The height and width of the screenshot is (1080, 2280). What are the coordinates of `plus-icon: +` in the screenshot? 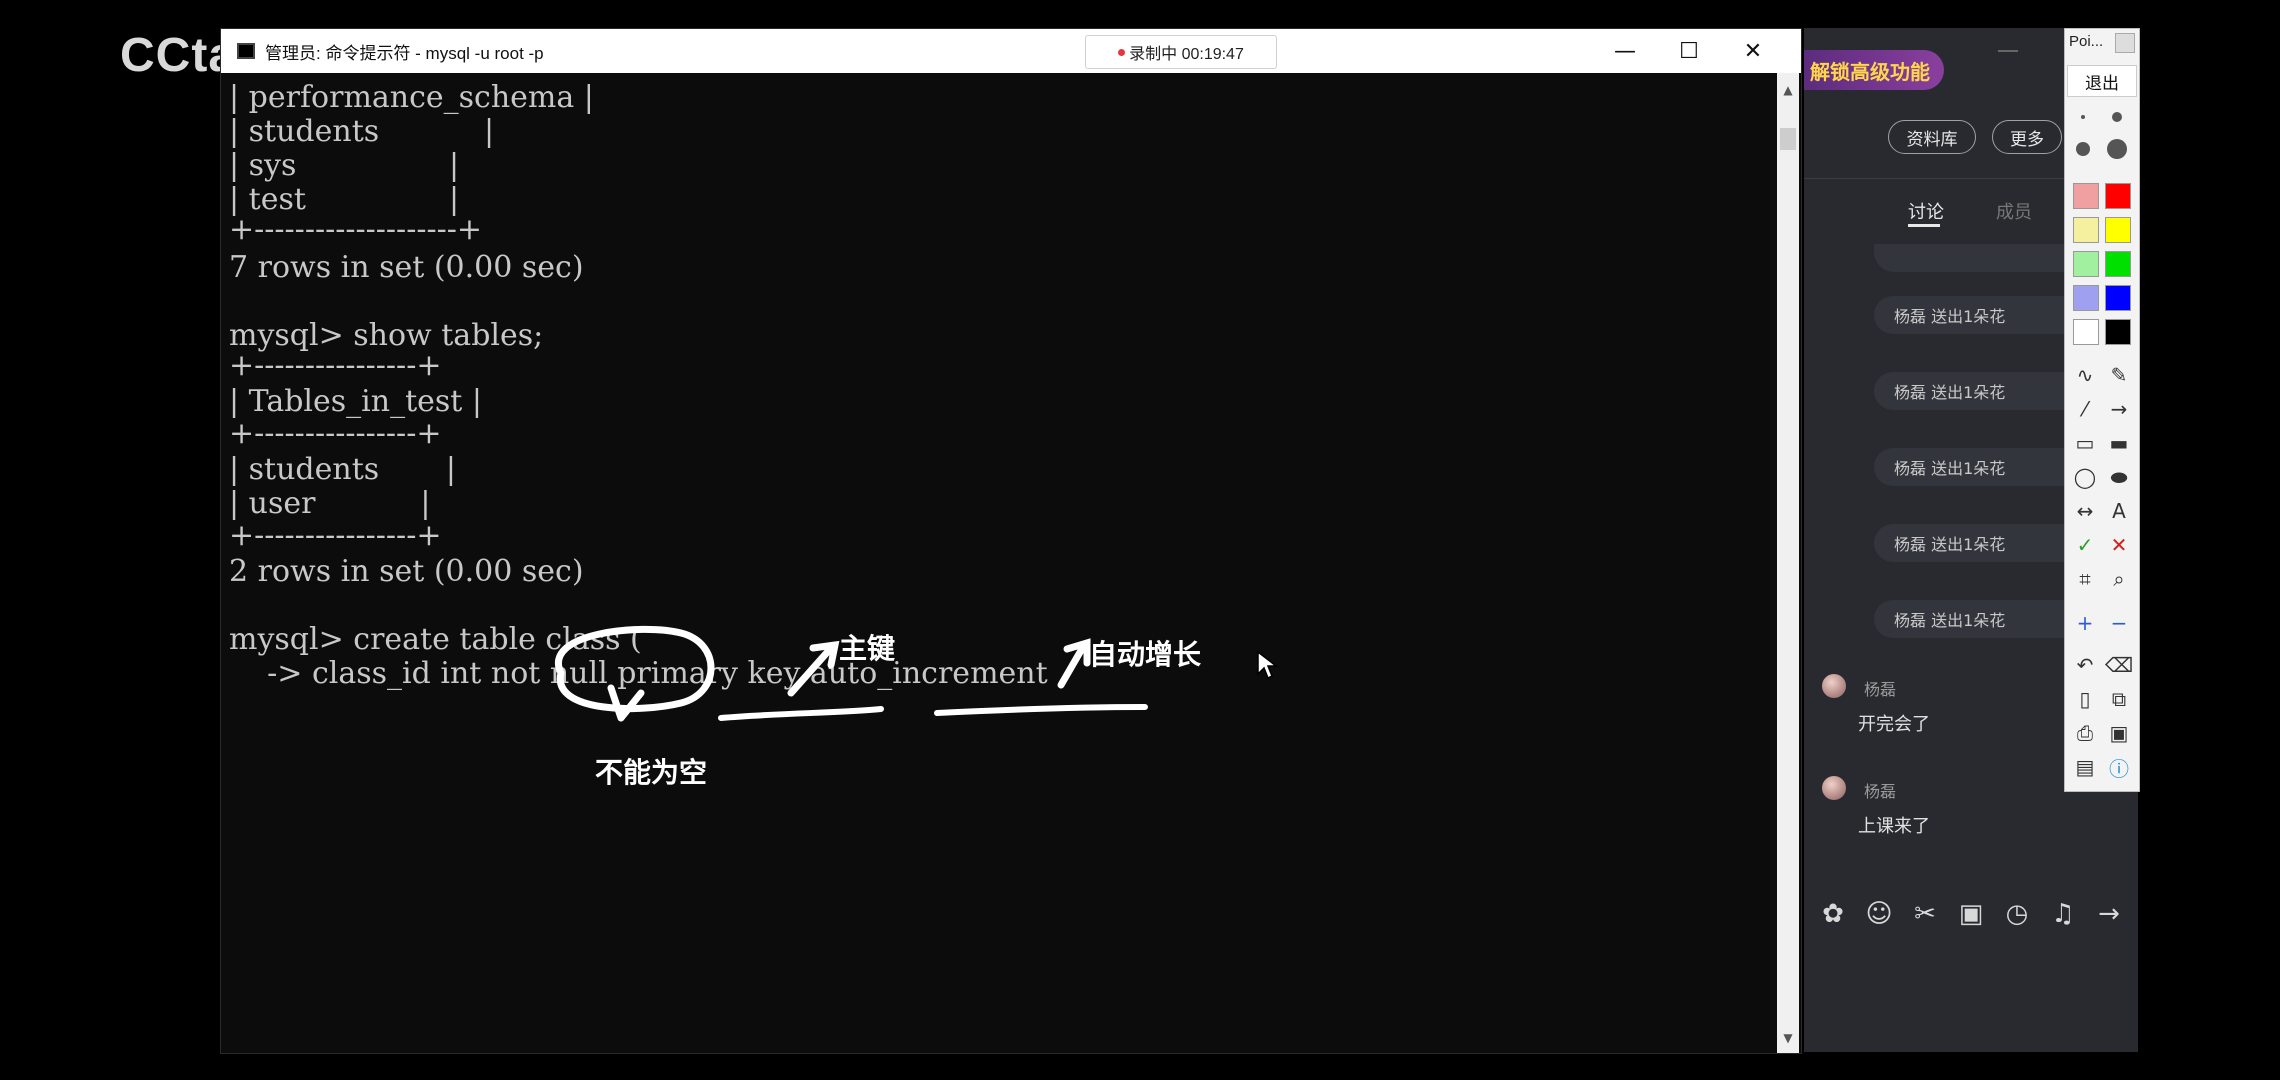 It's located at (2085, 623).